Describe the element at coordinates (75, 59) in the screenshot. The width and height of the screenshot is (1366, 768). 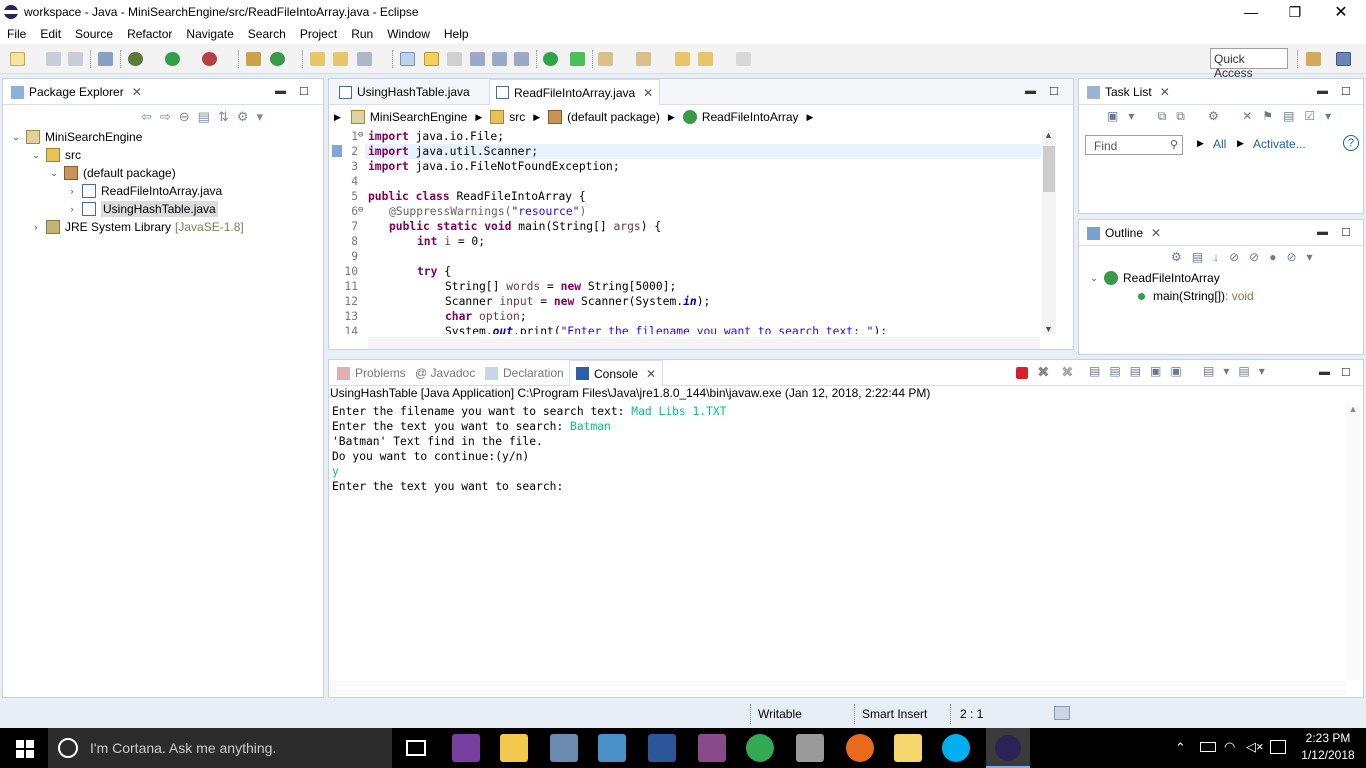
I see `save-all-icon` at that location.